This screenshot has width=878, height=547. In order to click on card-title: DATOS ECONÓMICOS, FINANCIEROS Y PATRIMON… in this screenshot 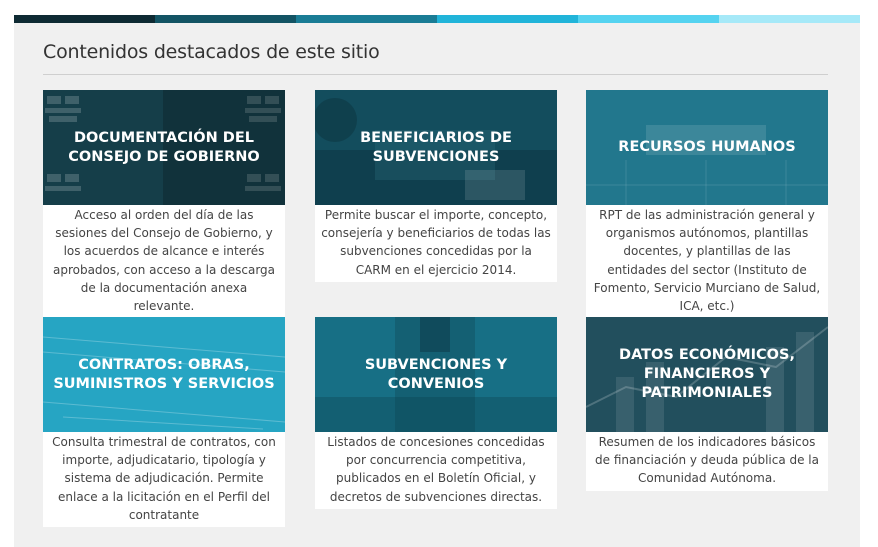, I will do `click(707, 374)`.